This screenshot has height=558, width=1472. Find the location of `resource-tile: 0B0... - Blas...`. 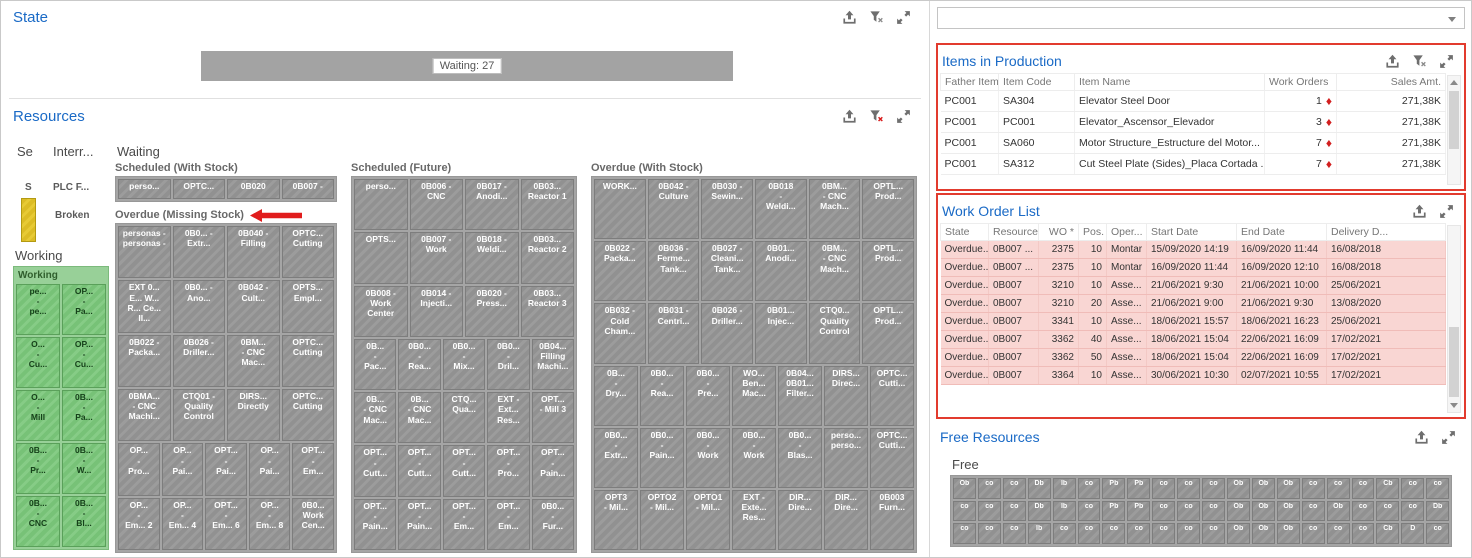

resource-tile: 0B0... - Blas... is located at coordinates (800, 457).